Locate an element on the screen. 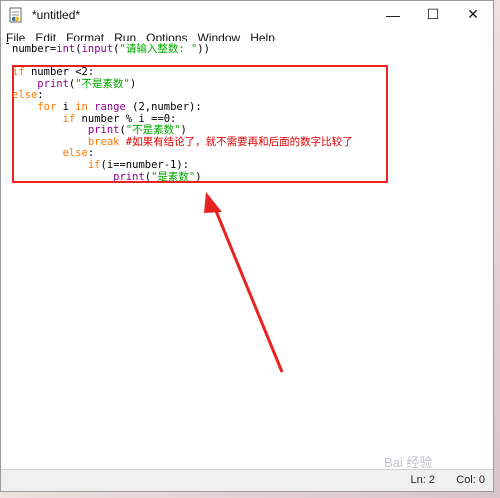 This screenshot has height=498, width=500. watermark-logo: Bai 经验 is located at coordinates (408, 462).